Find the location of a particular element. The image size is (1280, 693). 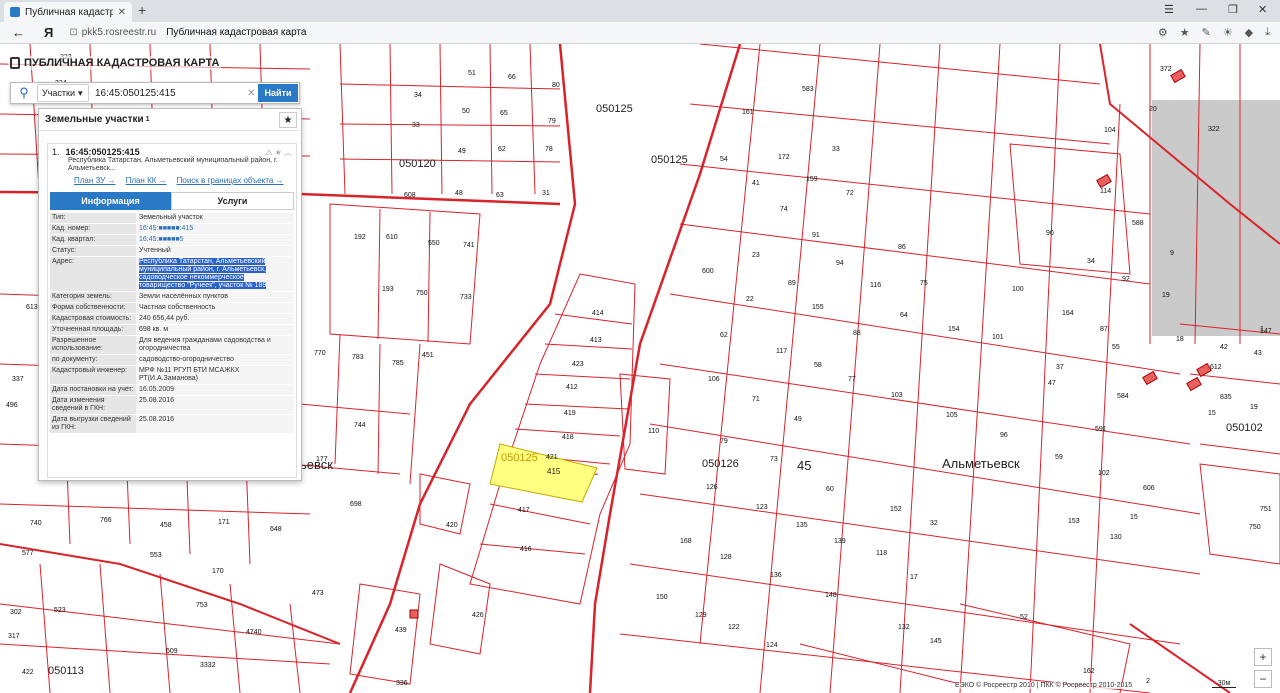

pen-icon: ✎ is located at coordinates (1206, 32).